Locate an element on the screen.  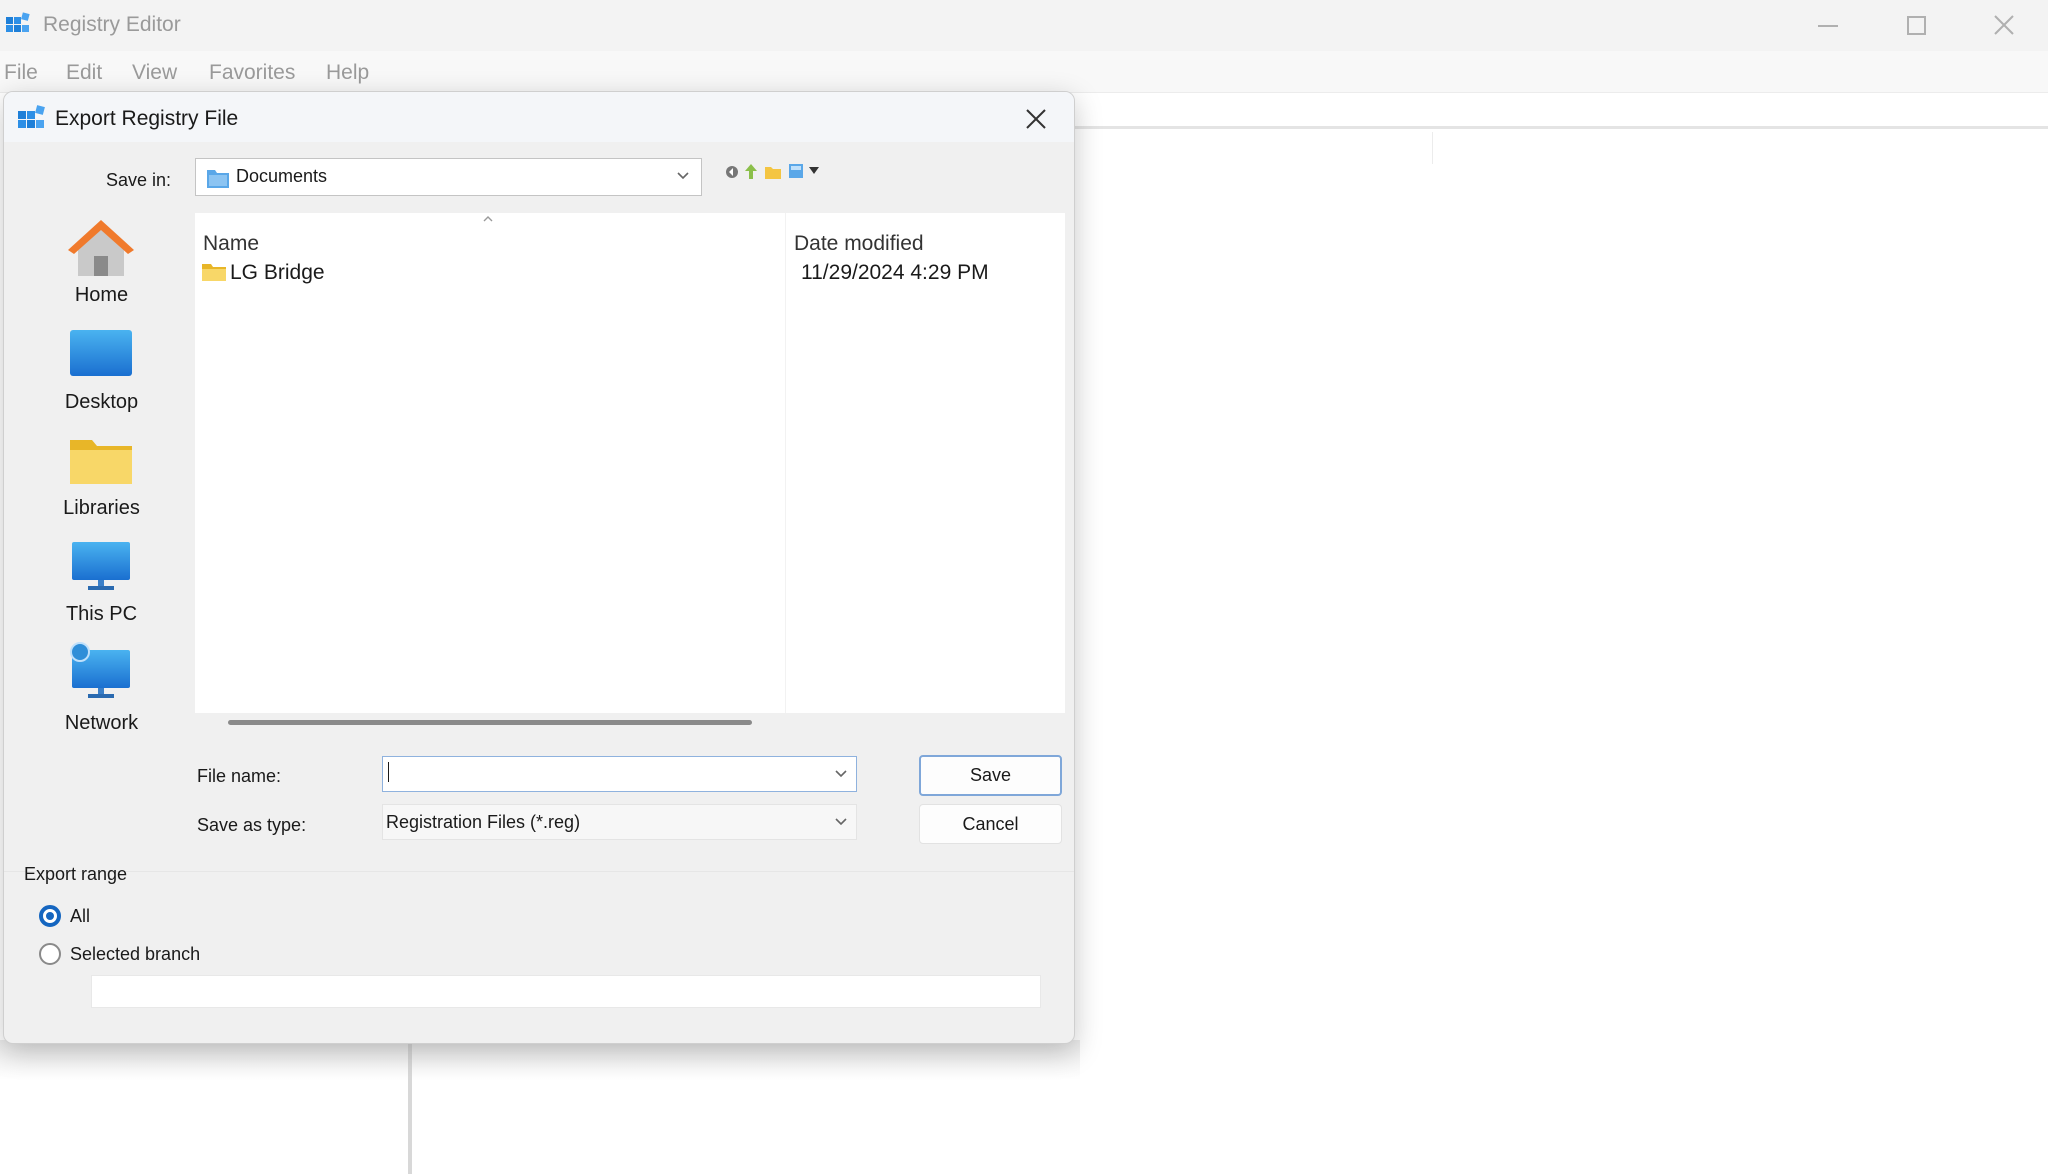
view-menu-icon is located at coordinates (796, 171).